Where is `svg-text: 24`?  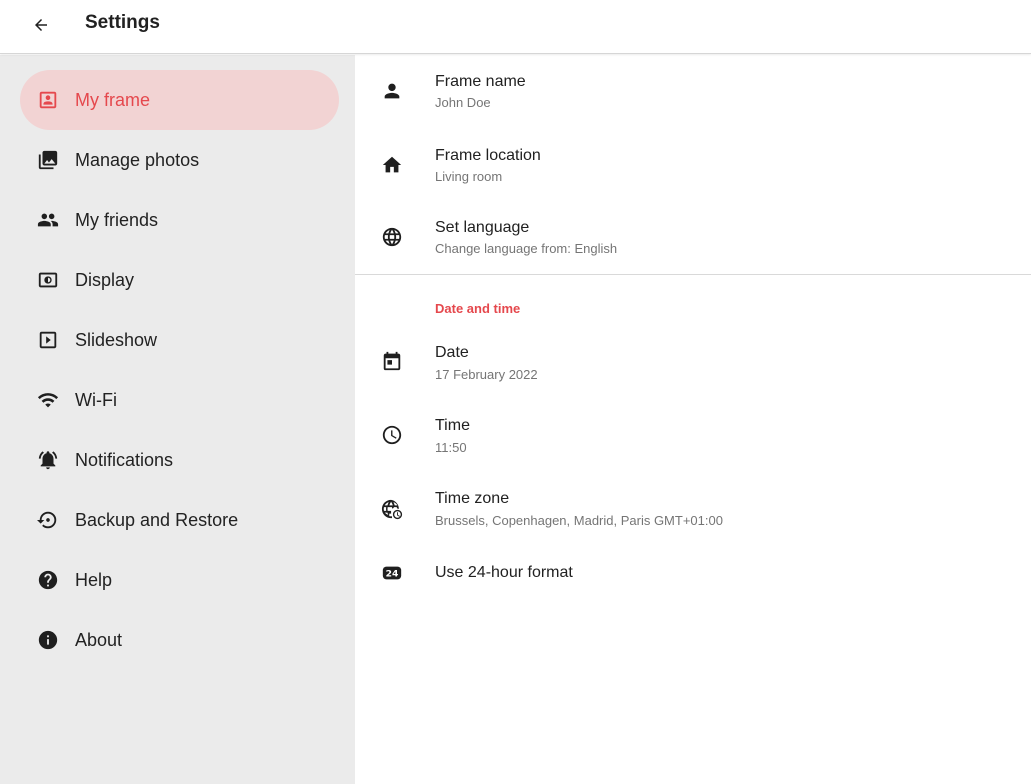
svg-text: 24 is located at coordinates (392, 574).